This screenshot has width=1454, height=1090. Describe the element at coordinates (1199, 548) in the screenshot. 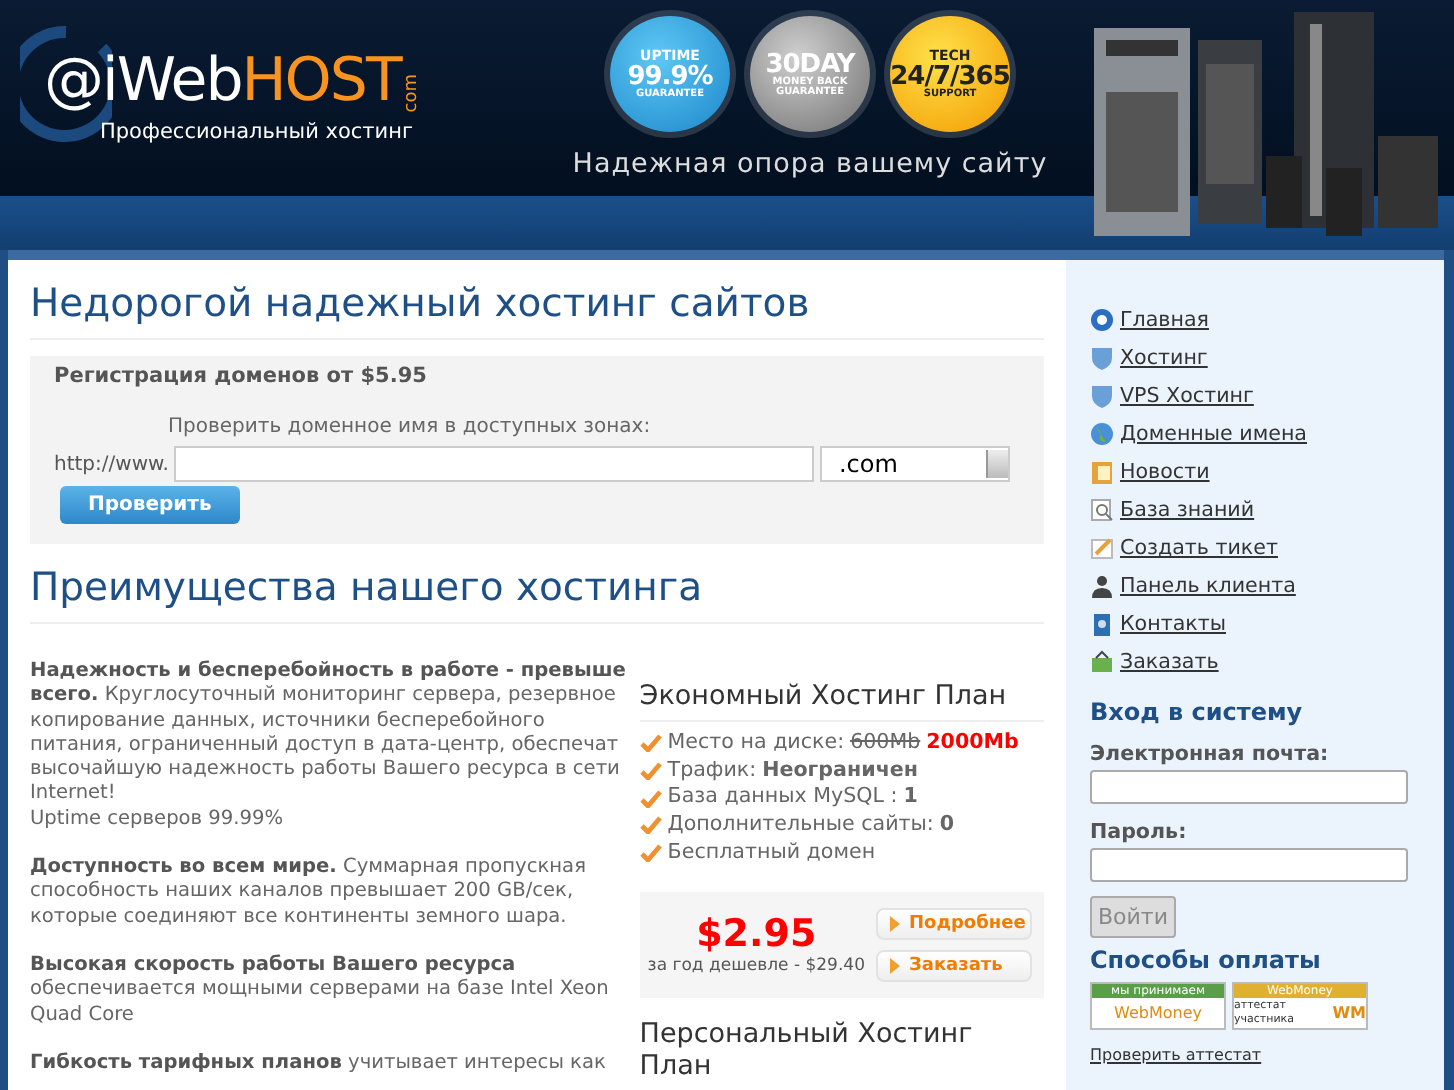

I see `menu-link: Создать тикет` at that location.